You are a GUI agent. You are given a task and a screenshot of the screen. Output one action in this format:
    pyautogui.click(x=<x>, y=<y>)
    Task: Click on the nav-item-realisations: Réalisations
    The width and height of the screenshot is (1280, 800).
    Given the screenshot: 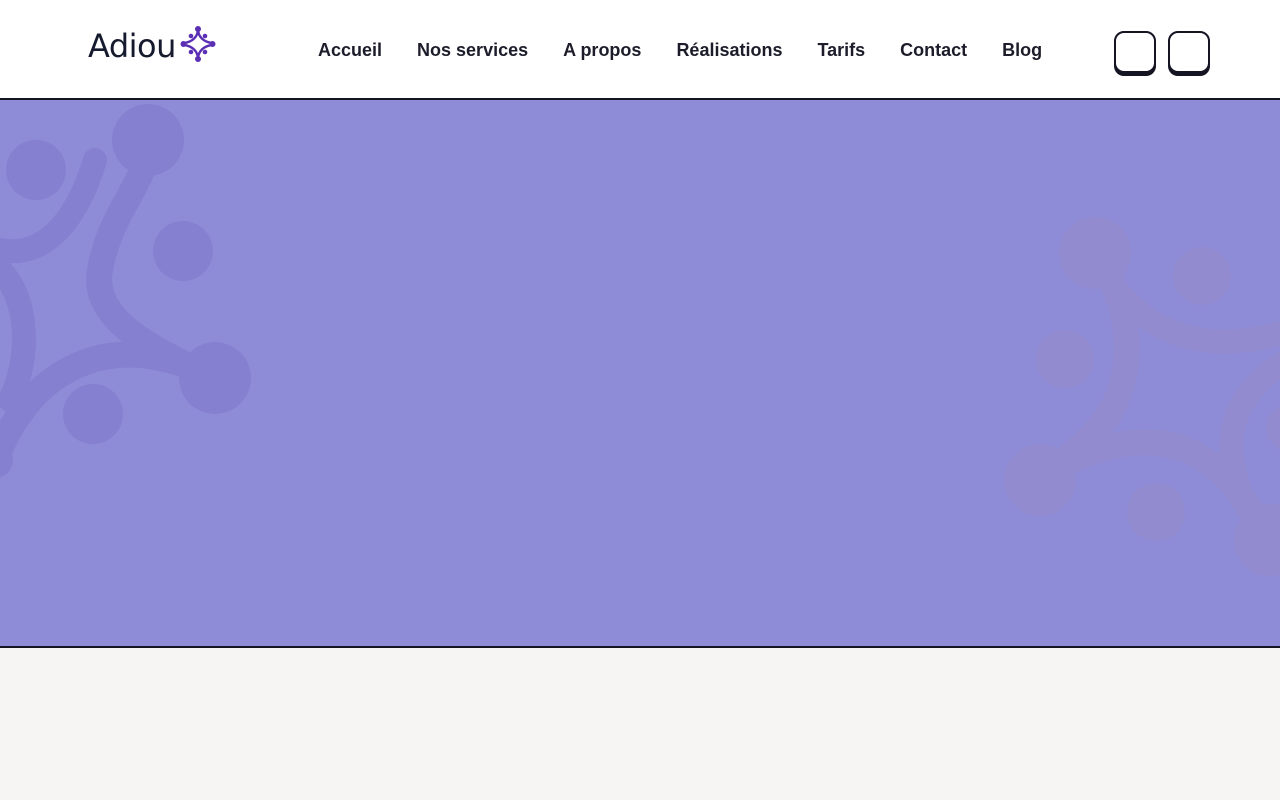 What is the action you would take?
    pyautogui.click(x=729, y=50)
    